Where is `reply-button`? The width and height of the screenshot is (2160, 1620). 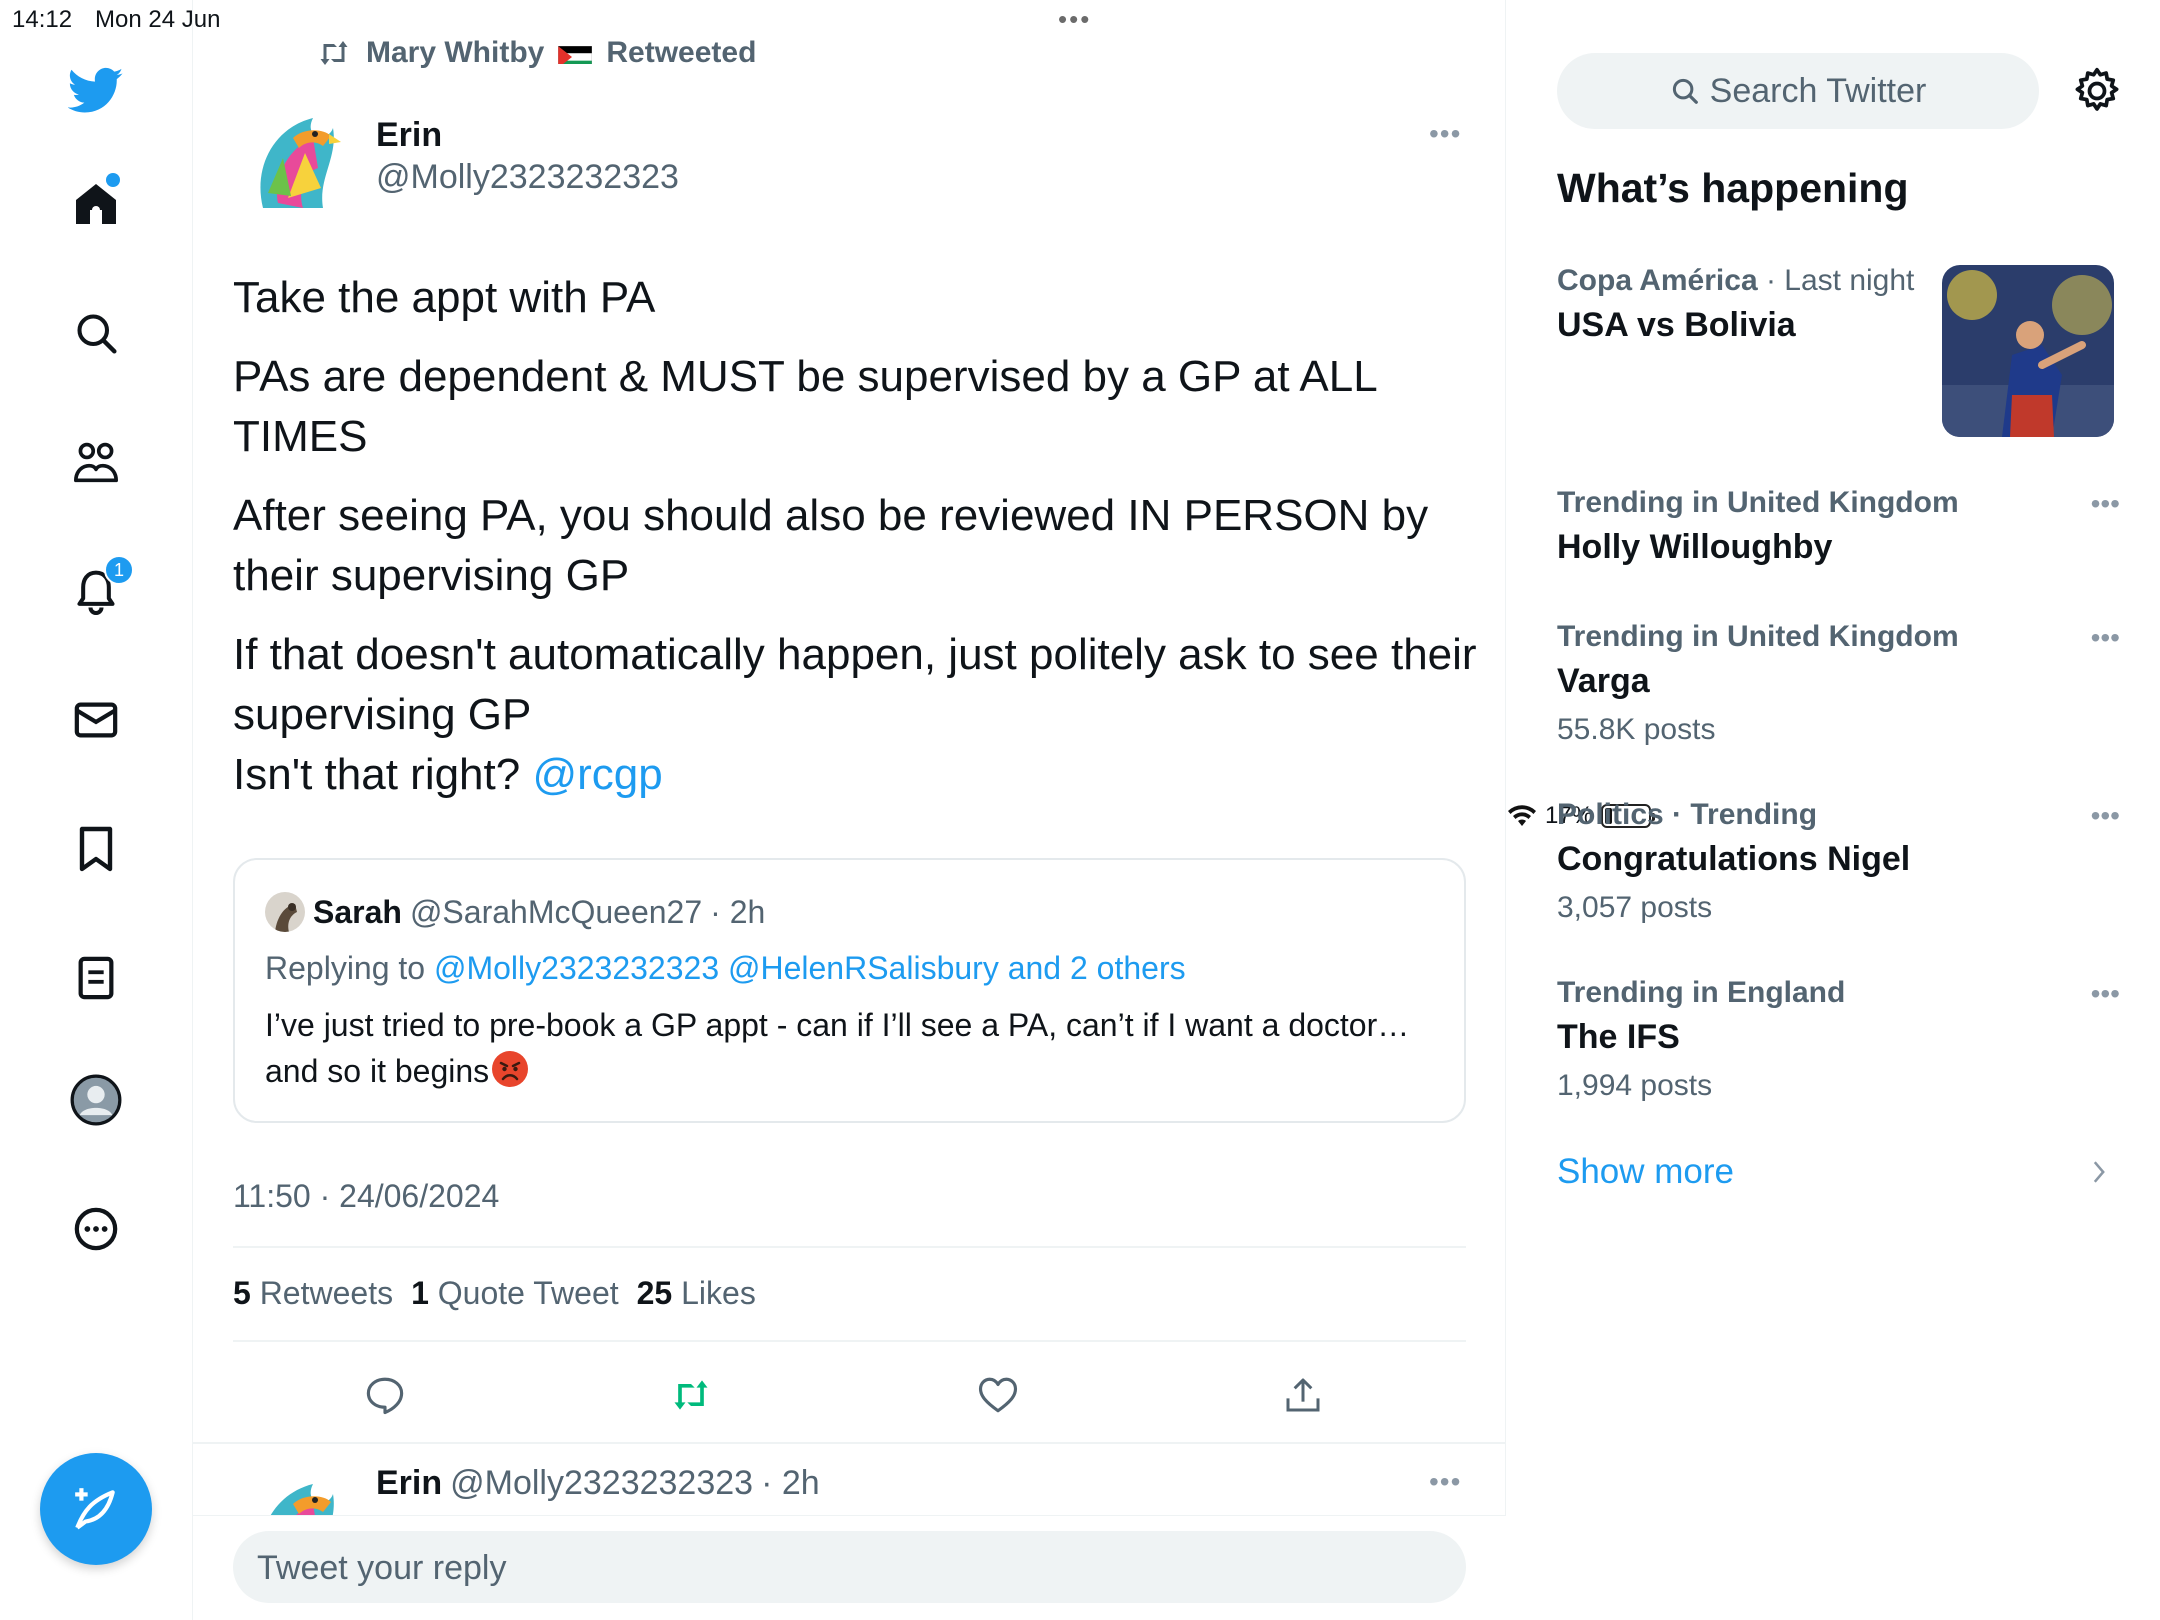 reply-button is located at coordinates (385, 1395).